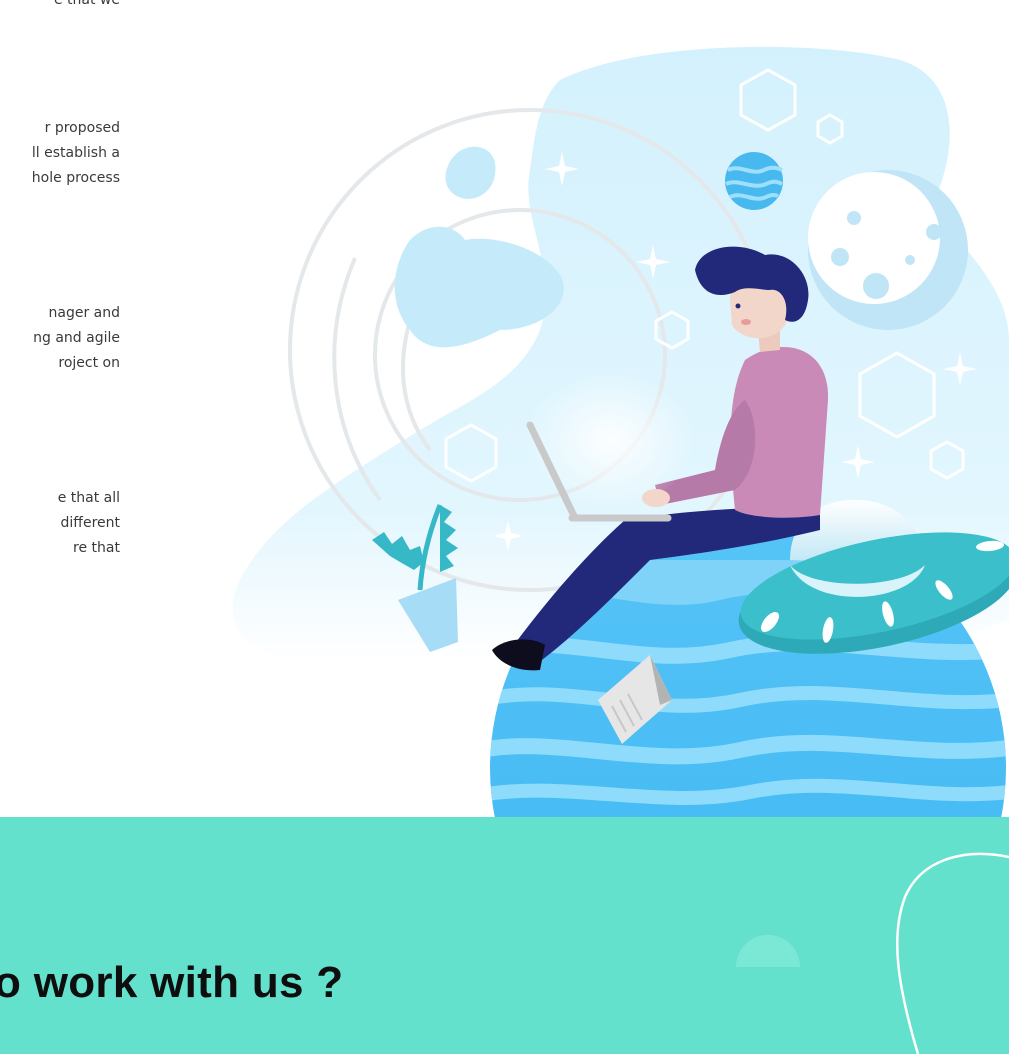  Describe the element at coordinates (888, 250) in the screenshot. I see `moon-icon` at that location.